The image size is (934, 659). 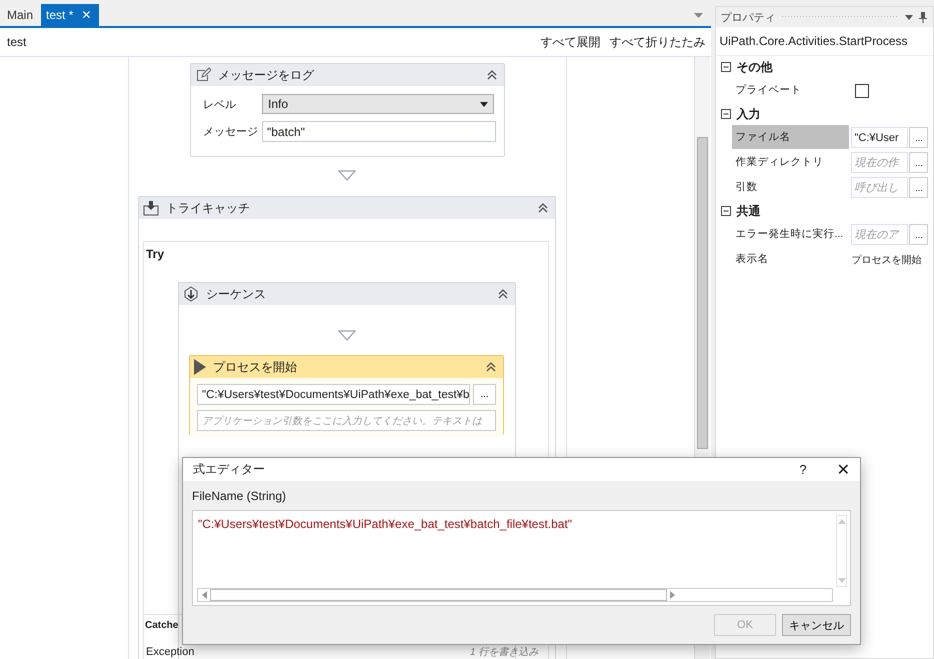 What do you see at coordinates (231, 132) in the screenshot?
I see `field-label: メッセージ` at bounding box center [231, 132].